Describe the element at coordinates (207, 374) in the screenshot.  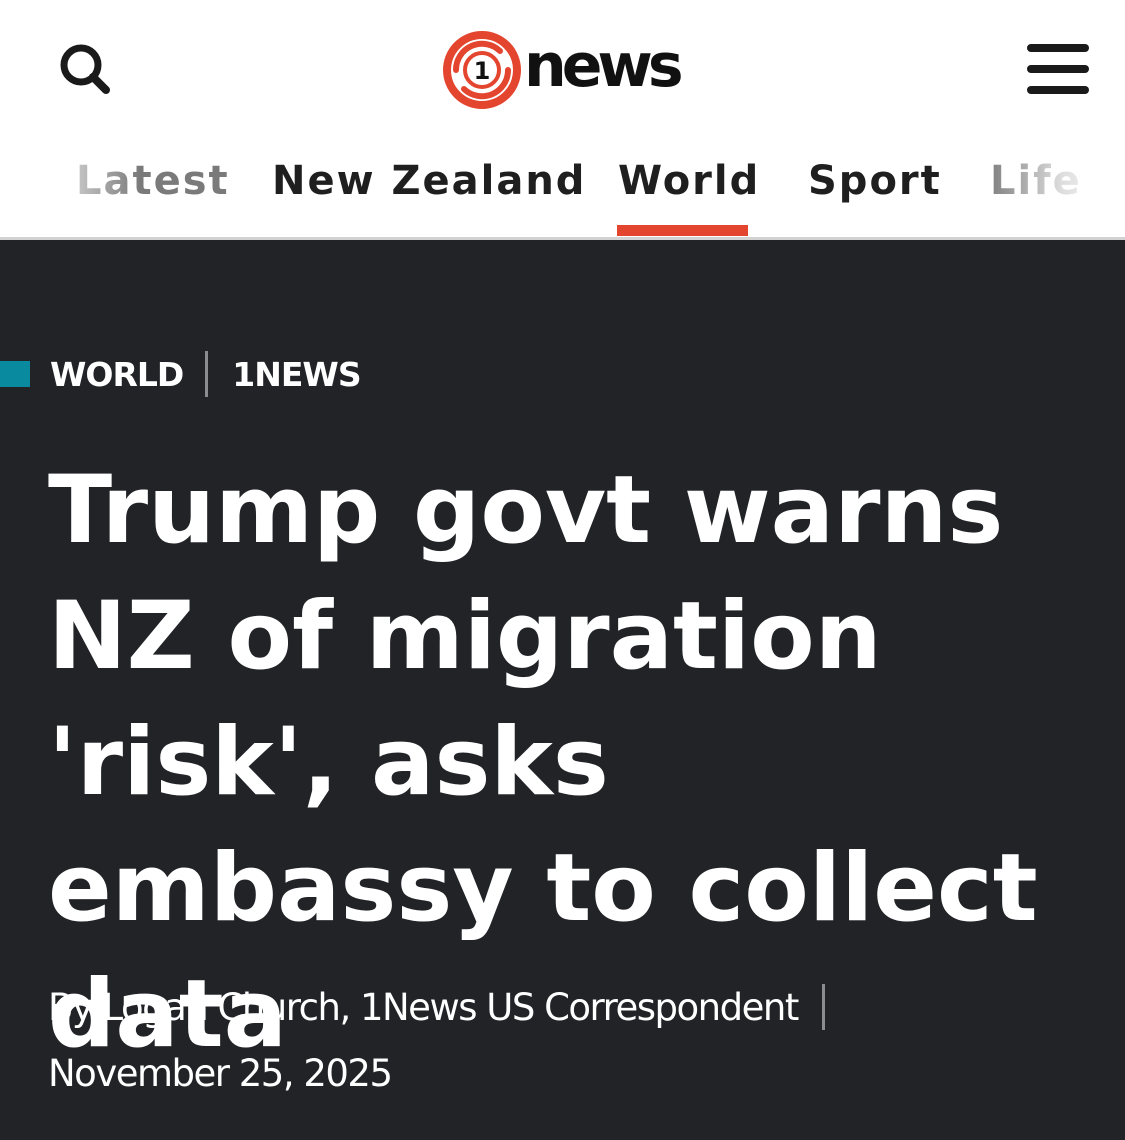
I see `kicker-divider` at that location.